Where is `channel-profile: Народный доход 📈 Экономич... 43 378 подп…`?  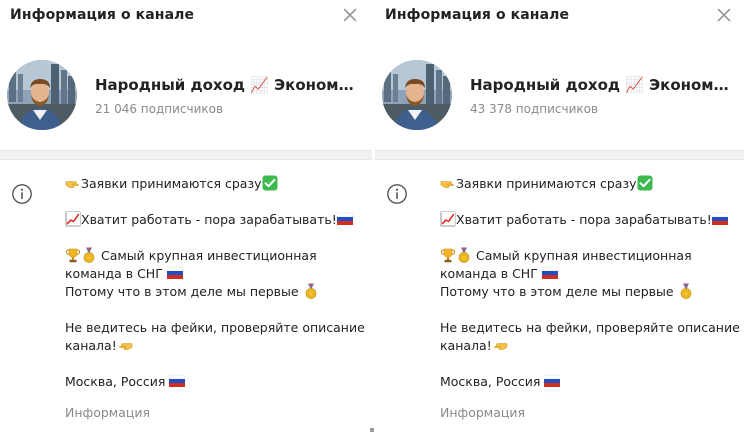 channel-profile: Народный доход 📈 Экономич... 43 378 подп… is located at coordinates (559, 96).